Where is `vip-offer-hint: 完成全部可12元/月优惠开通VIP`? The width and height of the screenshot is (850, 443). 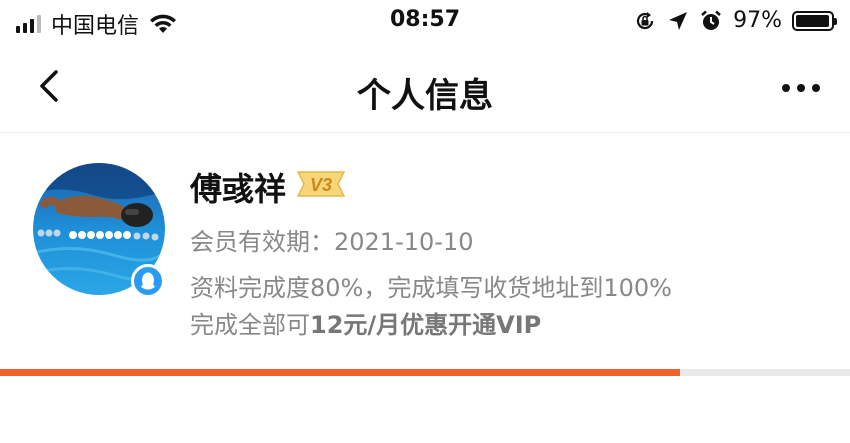
vip-offer-hint: 完成全部可12元/月优惠开通VIP is located at coordinates (365, 322).